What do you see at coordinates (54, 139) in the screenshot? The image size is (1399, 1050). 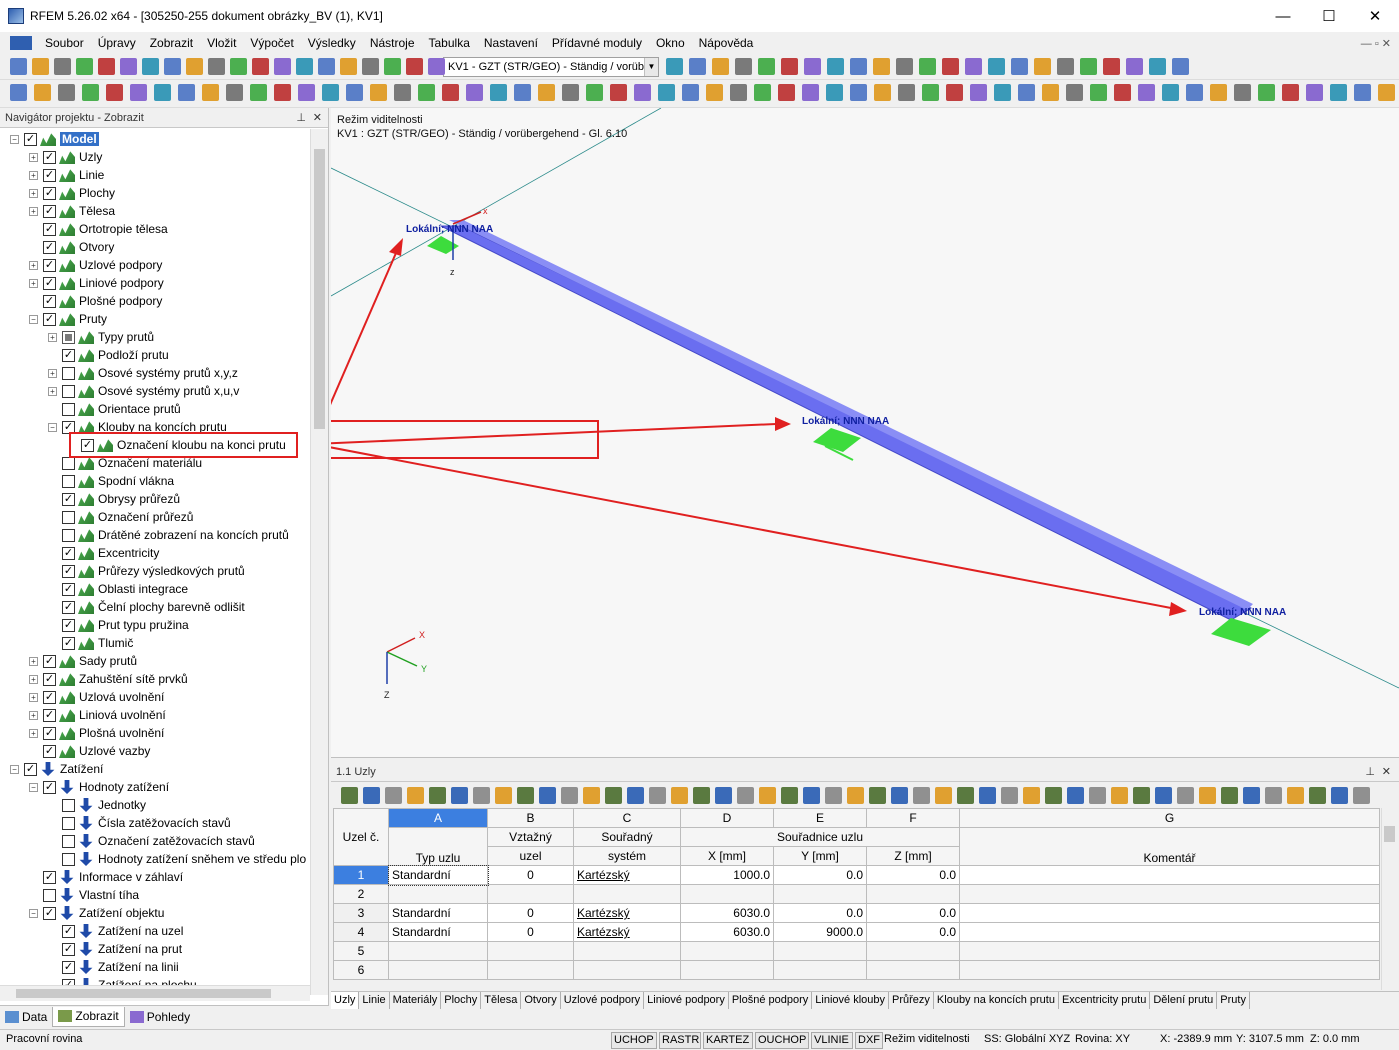 I see `tree-item: − ✓ Model` at bounding box center [54, 139].